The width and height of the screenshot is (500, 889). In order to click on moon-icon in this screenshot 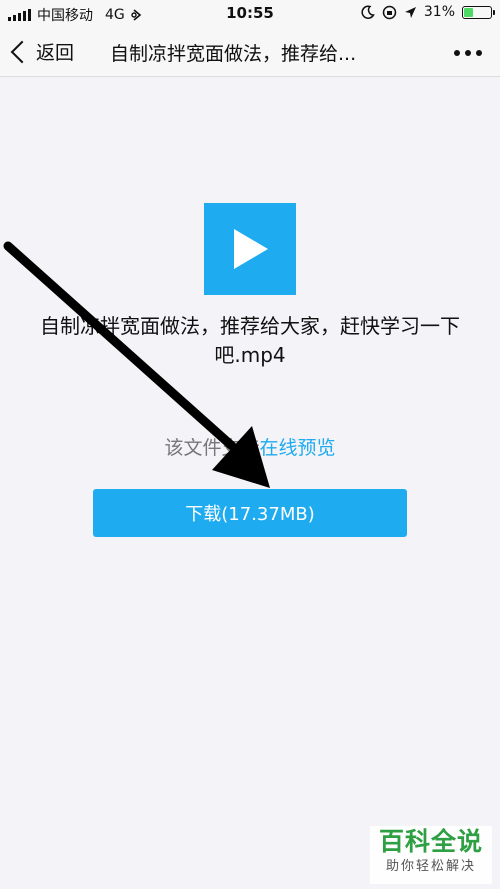, I will do `click(368, 12)`.